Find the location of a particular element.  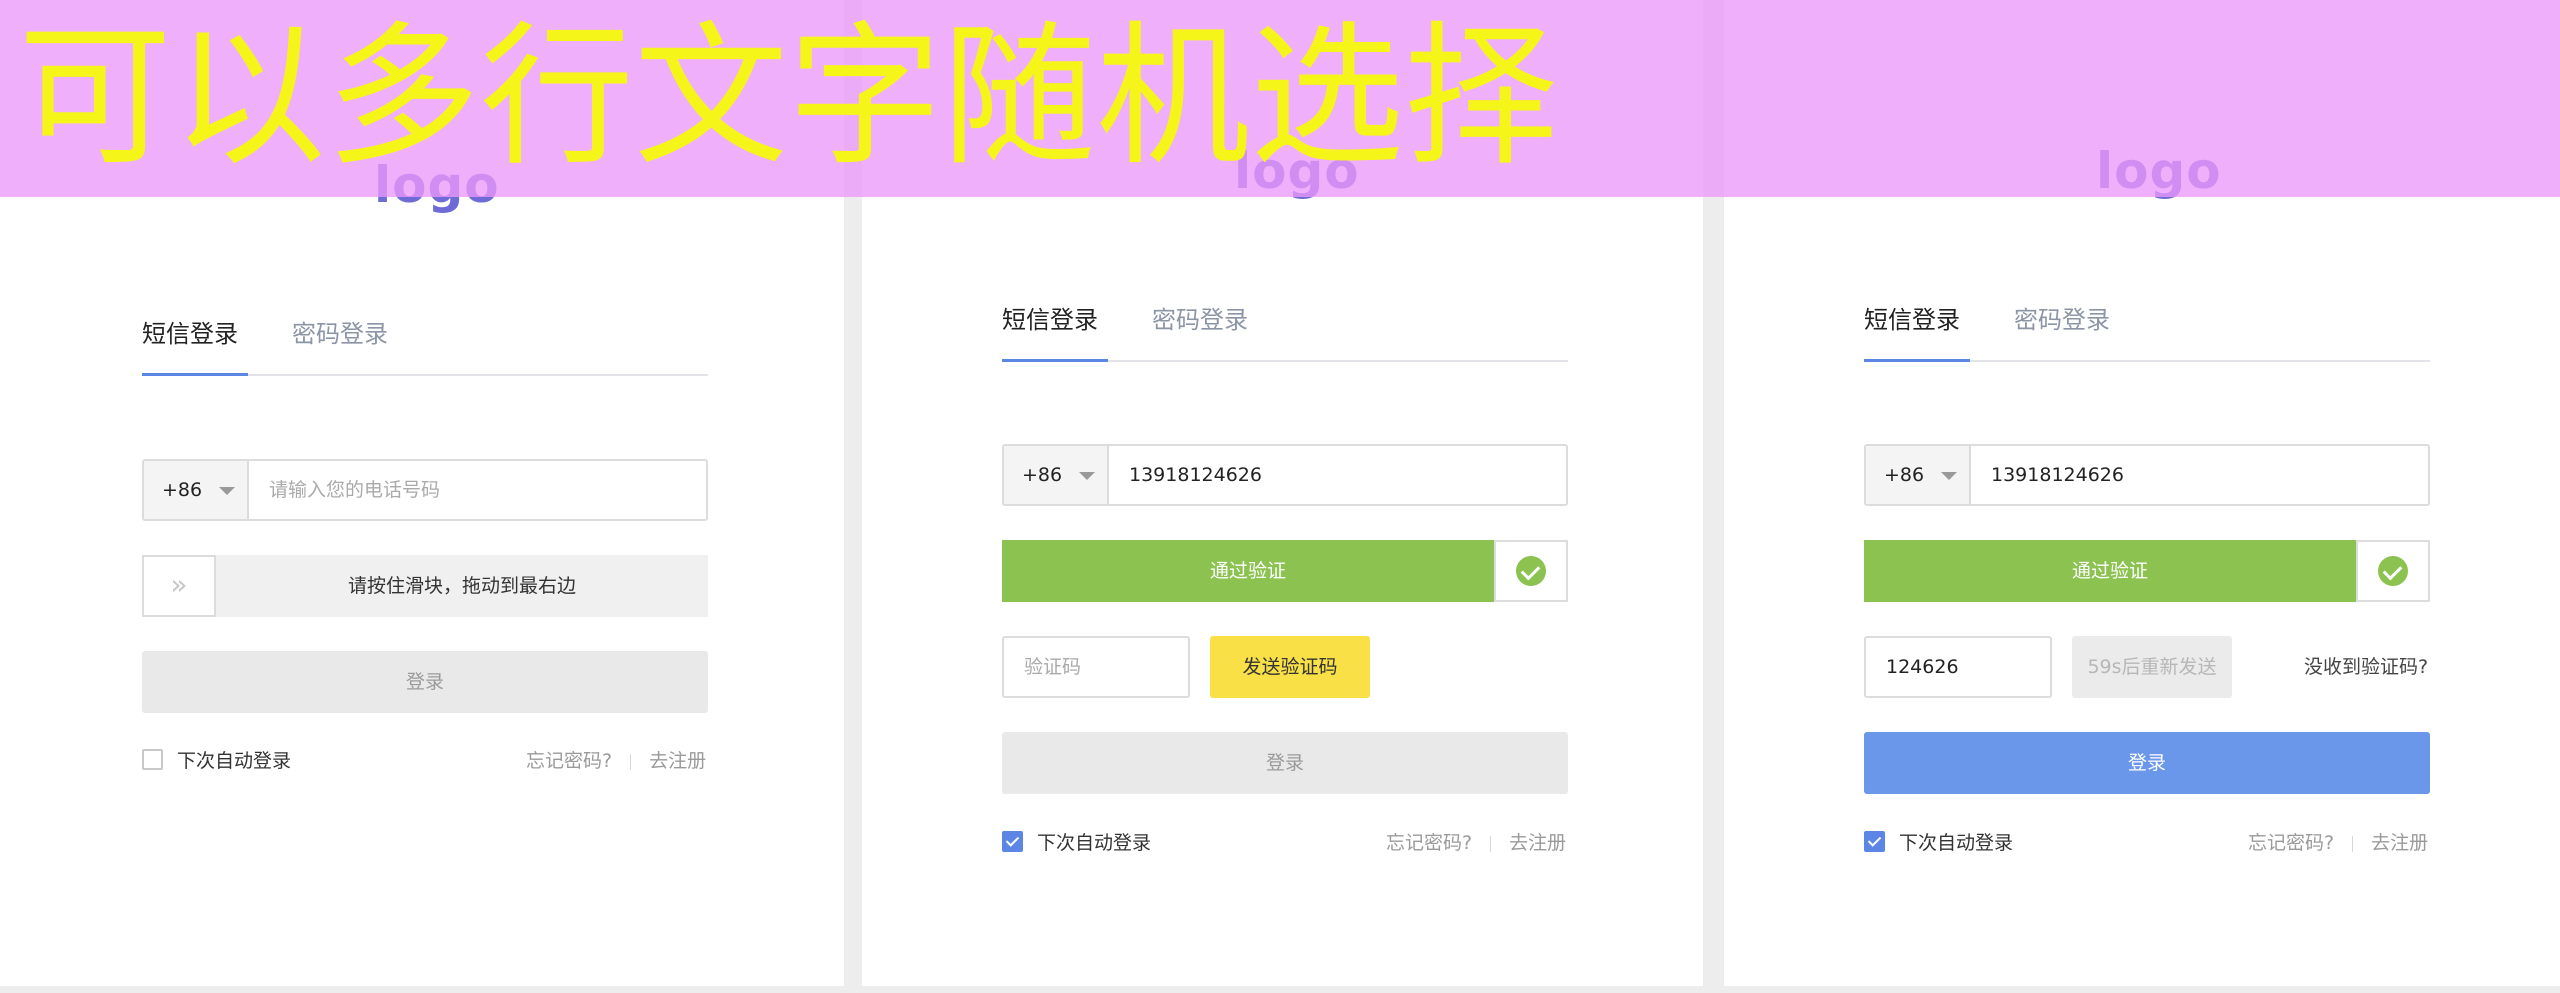

phone-input: 请输入您的电话号码 is located at coordinates (354, 490).